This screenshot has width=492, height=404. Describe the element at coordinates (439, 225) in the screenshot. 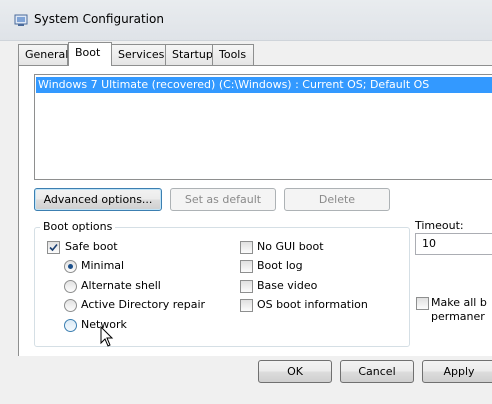

I see `timeout-label: Timeout:` at that location.